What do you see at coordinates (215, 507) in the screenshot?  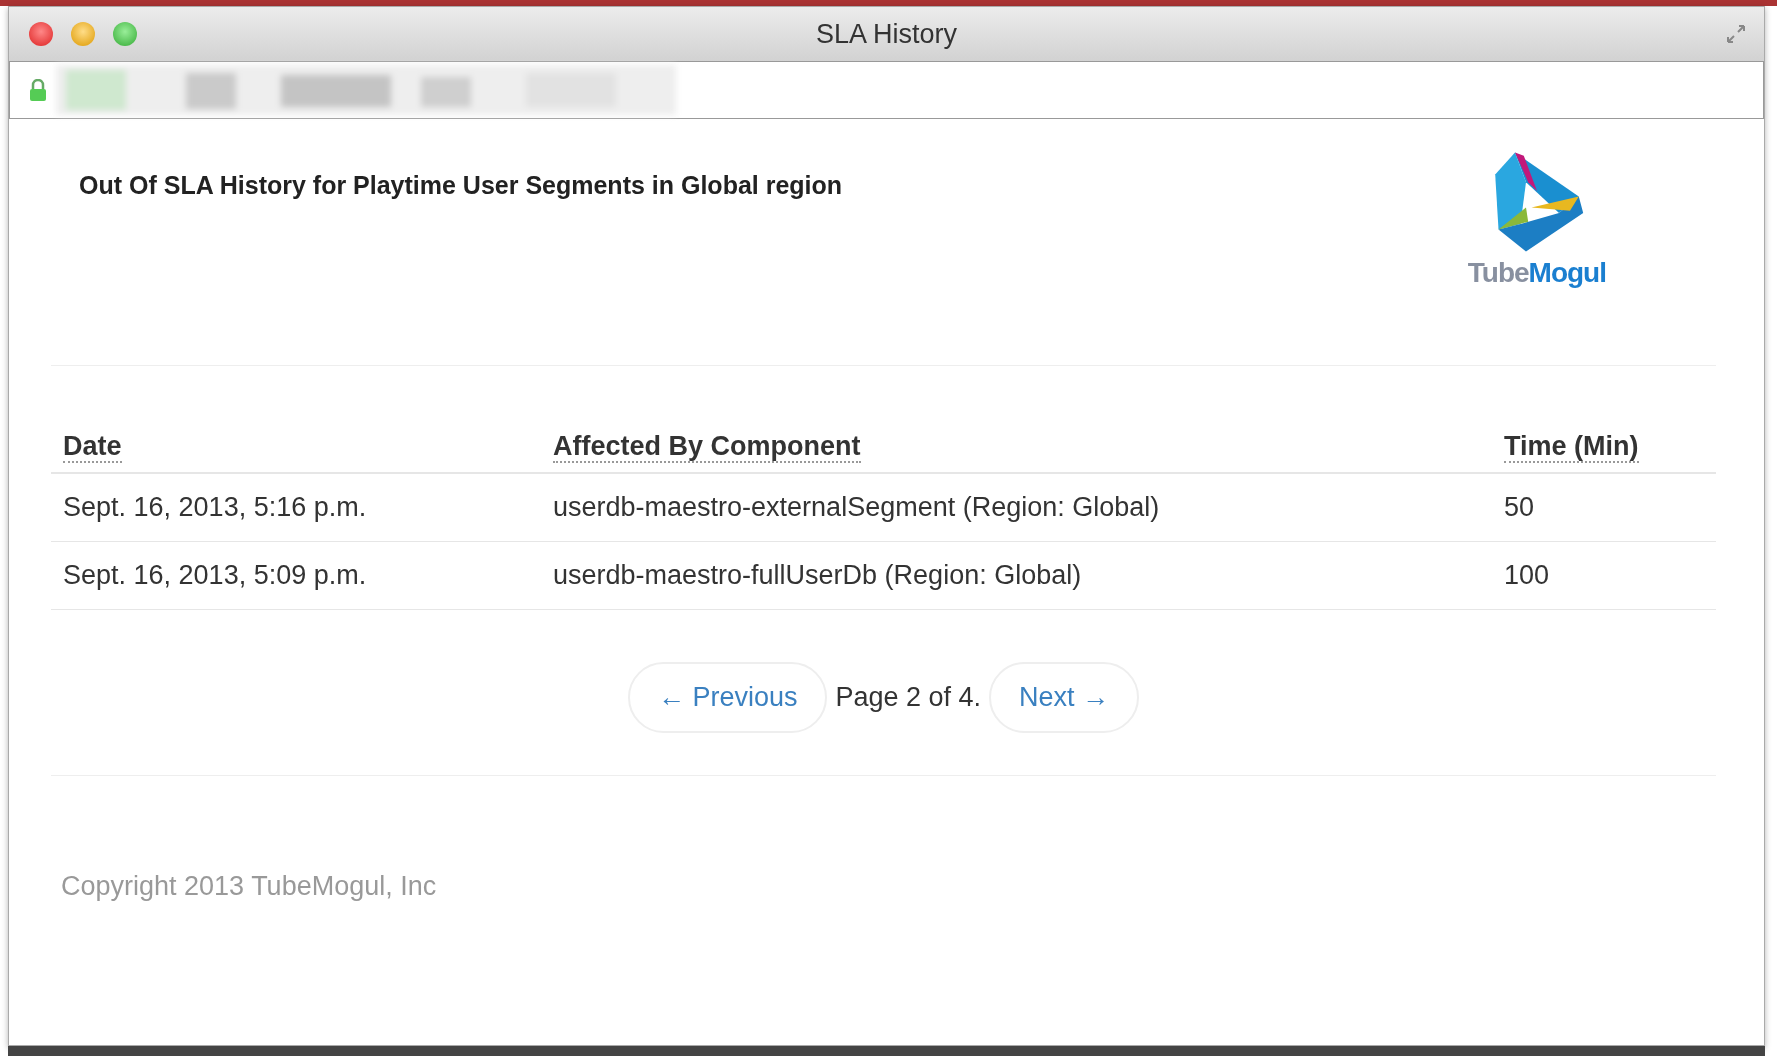 I see `table-cell: Sept. 16, 2013, 5:16 p.m.` at bounding box center [215, 507].